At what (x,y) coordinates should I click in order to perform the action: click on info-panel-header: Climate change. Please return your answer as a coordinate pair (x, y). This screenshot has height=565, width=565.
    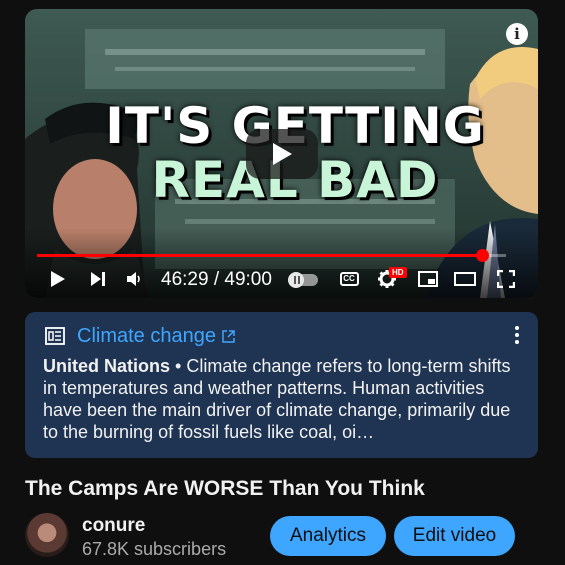
    Looking at the image, I should click on (140, 336).